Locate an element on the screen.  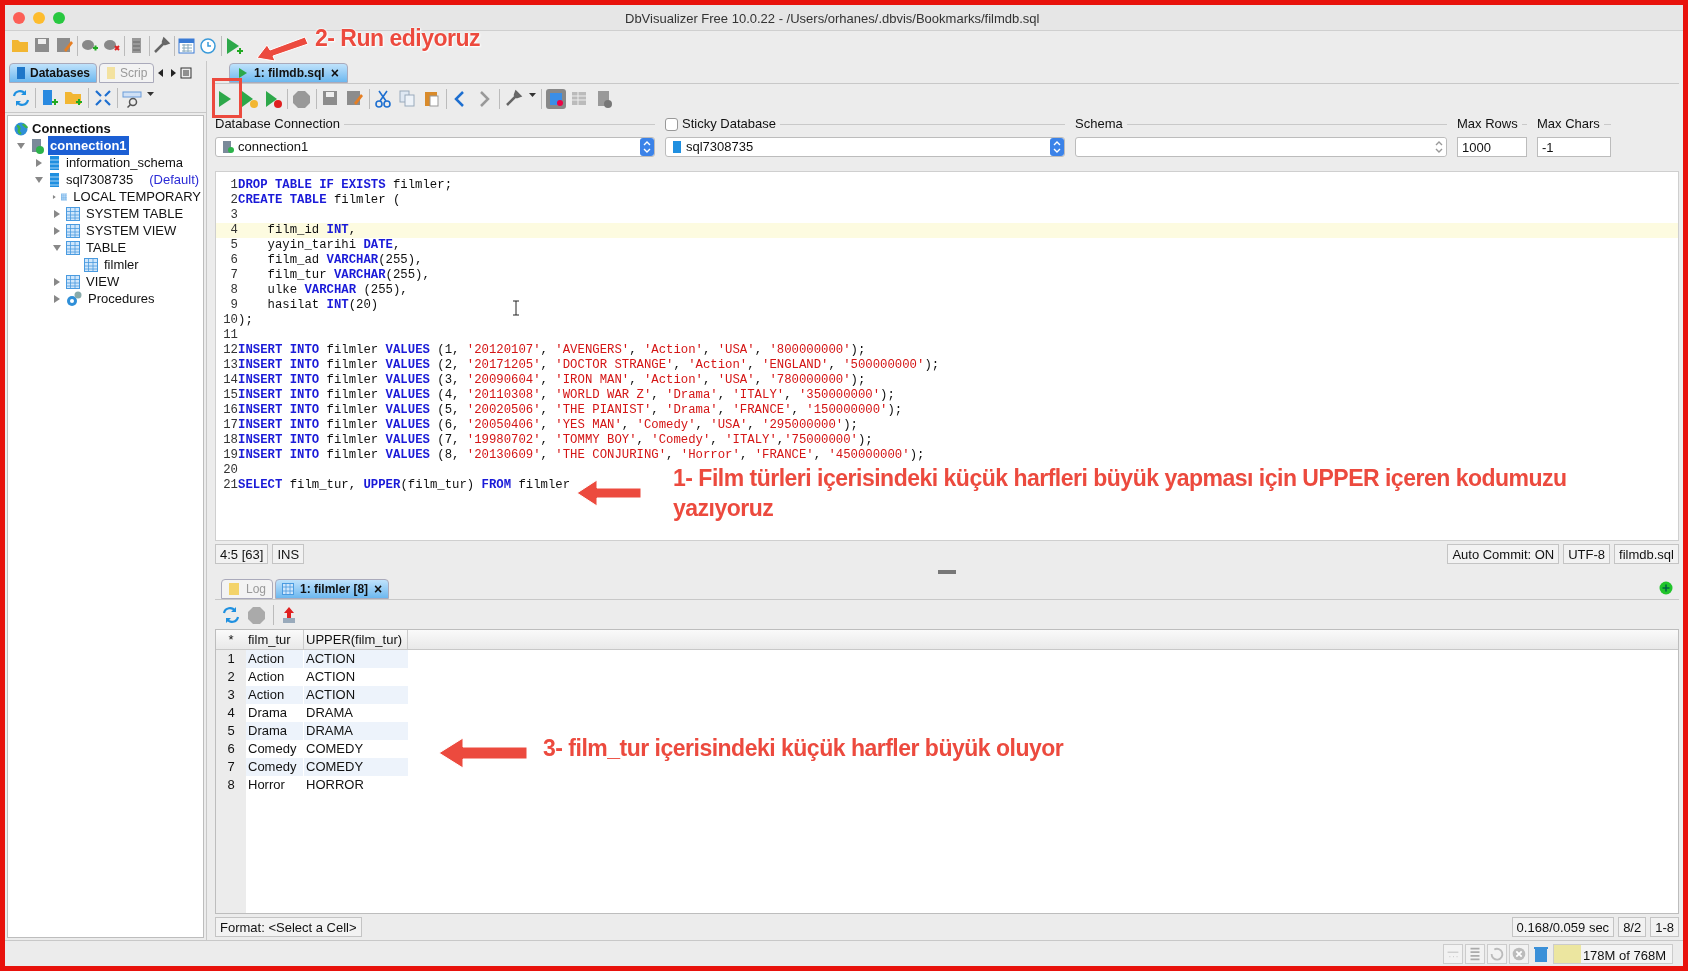
layout-icon is located at coordinates (556, 98).